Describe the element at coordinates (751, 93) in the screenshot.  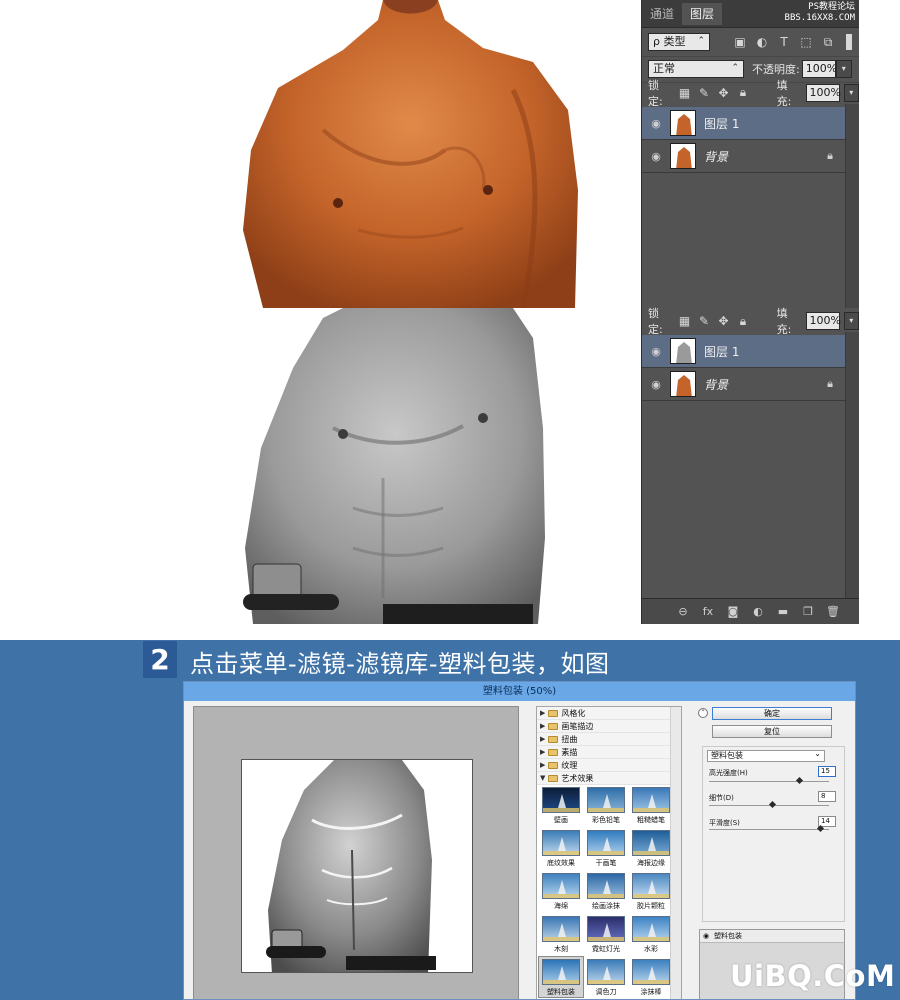
I see `lock-row: 锁定: ▦ ✎ ✥ 🔒︎ 填充: 100% ▾` at that location.